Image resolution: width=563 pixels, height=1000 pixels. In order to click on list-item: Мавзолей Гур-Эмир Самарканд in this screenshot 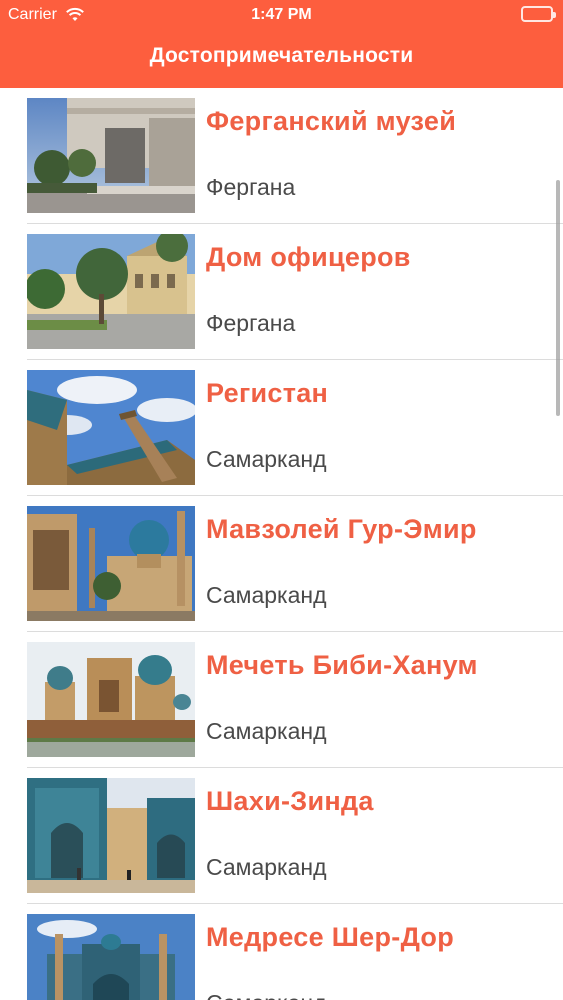, I will do `click(281, 564)`.